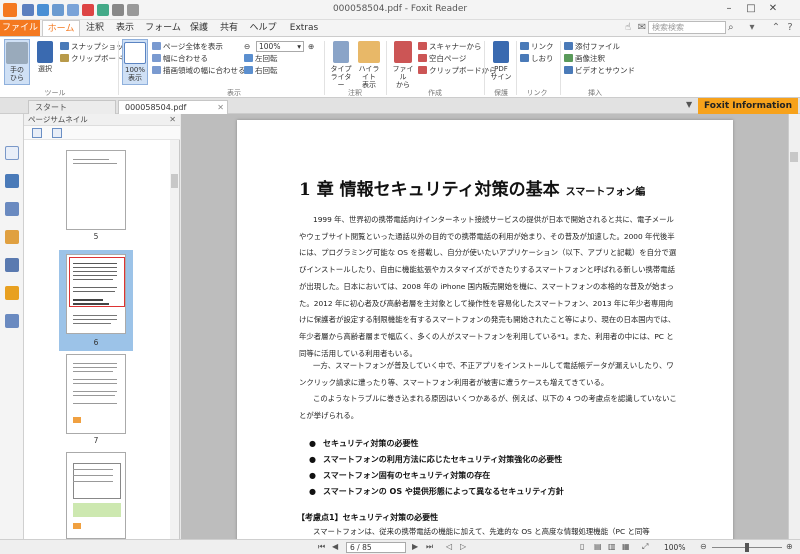 The width and height of the screenshot is (800, 554). I want to click on last-page-icon: ⏭, so click(429, 547).